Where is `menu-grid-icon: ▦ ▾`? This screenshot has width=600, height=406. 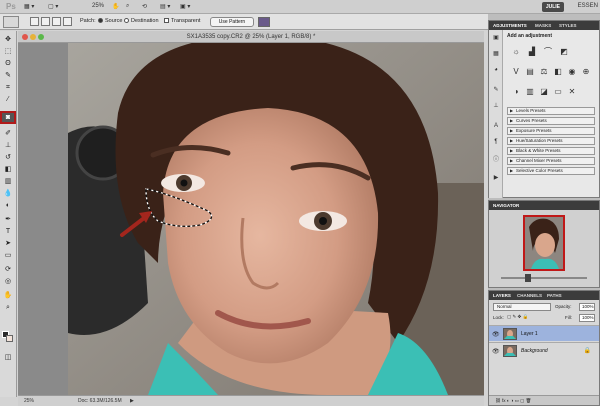 menu-grid-icon: ▦ ▾ is located at coordinates (29, 6).